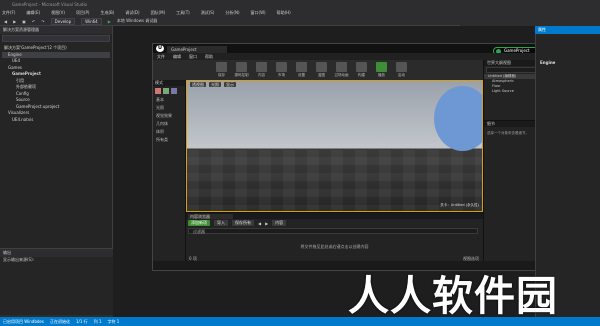  I want to click on forward-icon: ▶, so click(14, 21).